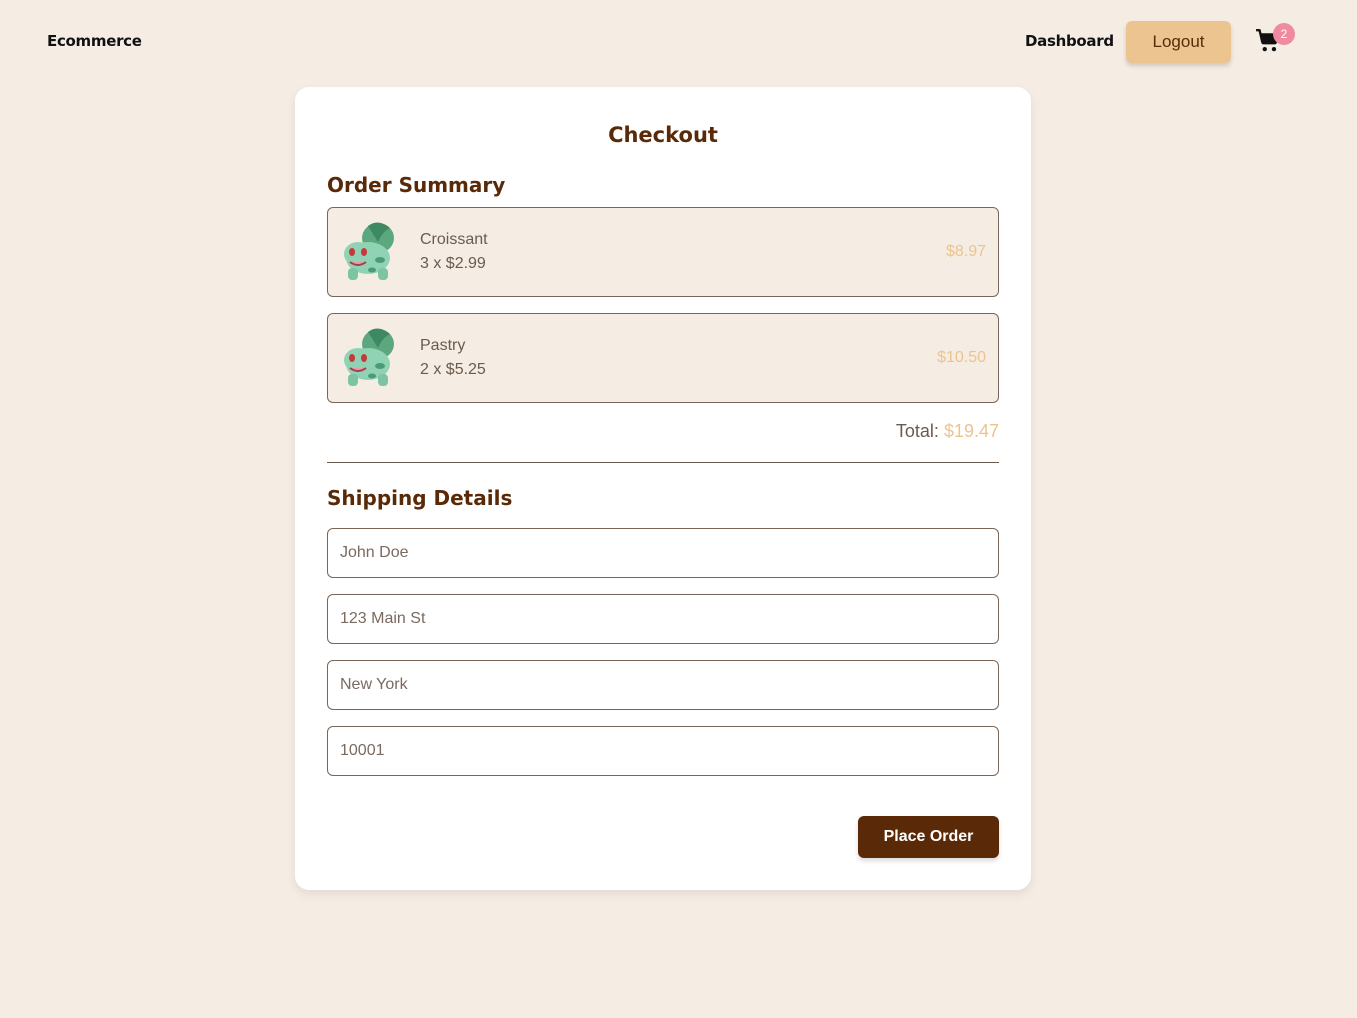  I want to click on total-value: $19.47, so click(971, 431).